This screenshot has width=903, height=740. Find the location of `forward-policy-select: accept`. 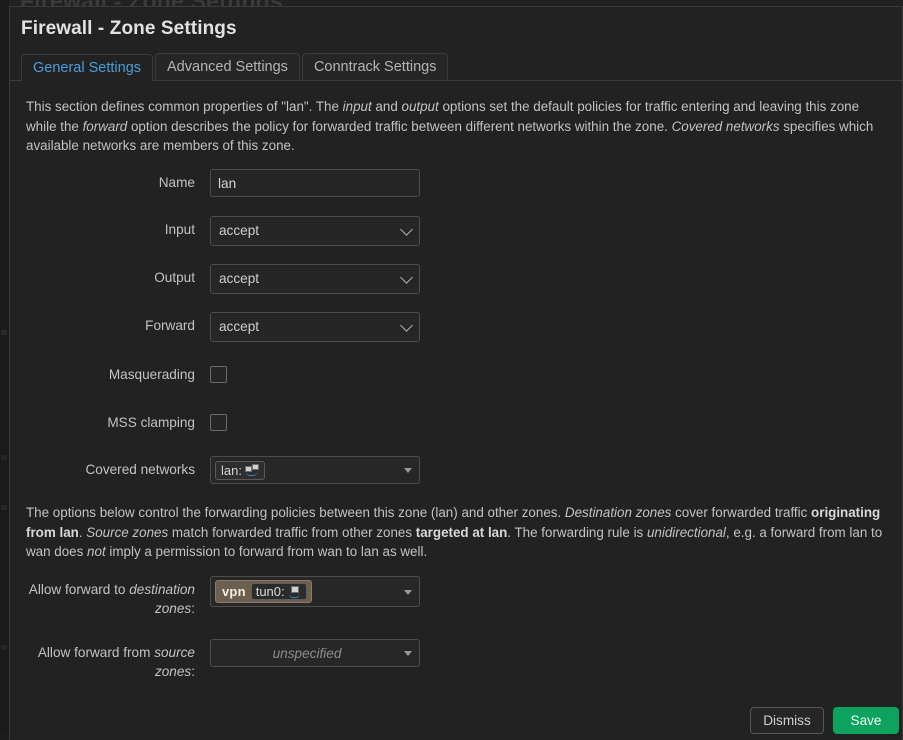

forward-policy-select: accept is located at coordinates (315, 327).